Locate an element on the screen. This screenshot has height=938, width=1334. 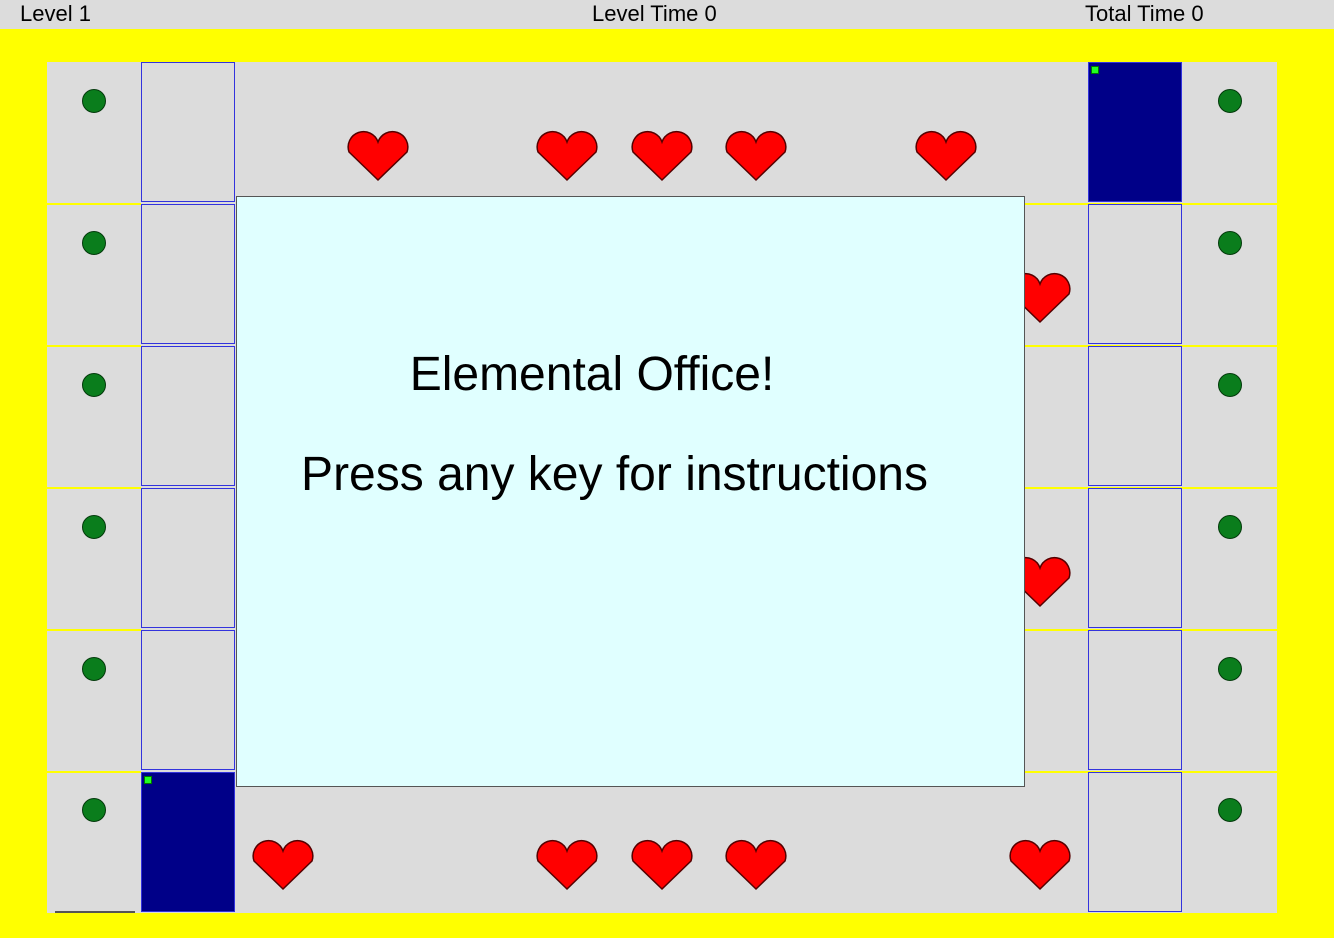
hud-bar: Level 1 Level Time 0 Total Time 0 is located at coordinates (667, 14).